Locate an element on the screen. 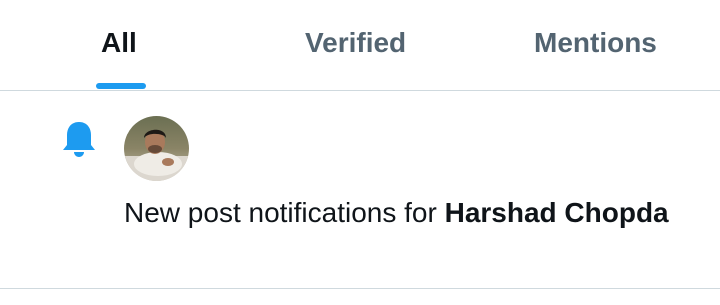  tab-verified: Verified is located at coordinates (360, 45).